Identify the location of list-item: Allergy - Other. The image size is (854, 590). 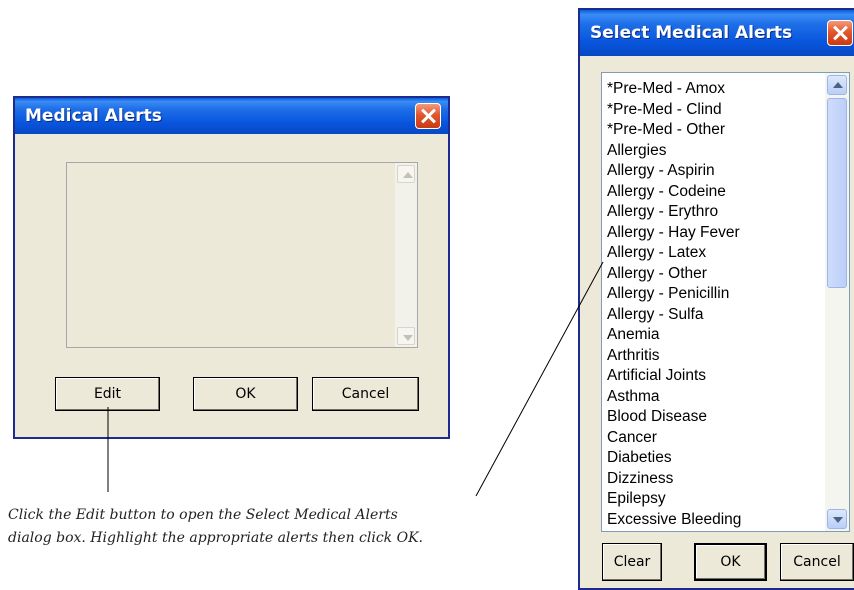
(657, 274).